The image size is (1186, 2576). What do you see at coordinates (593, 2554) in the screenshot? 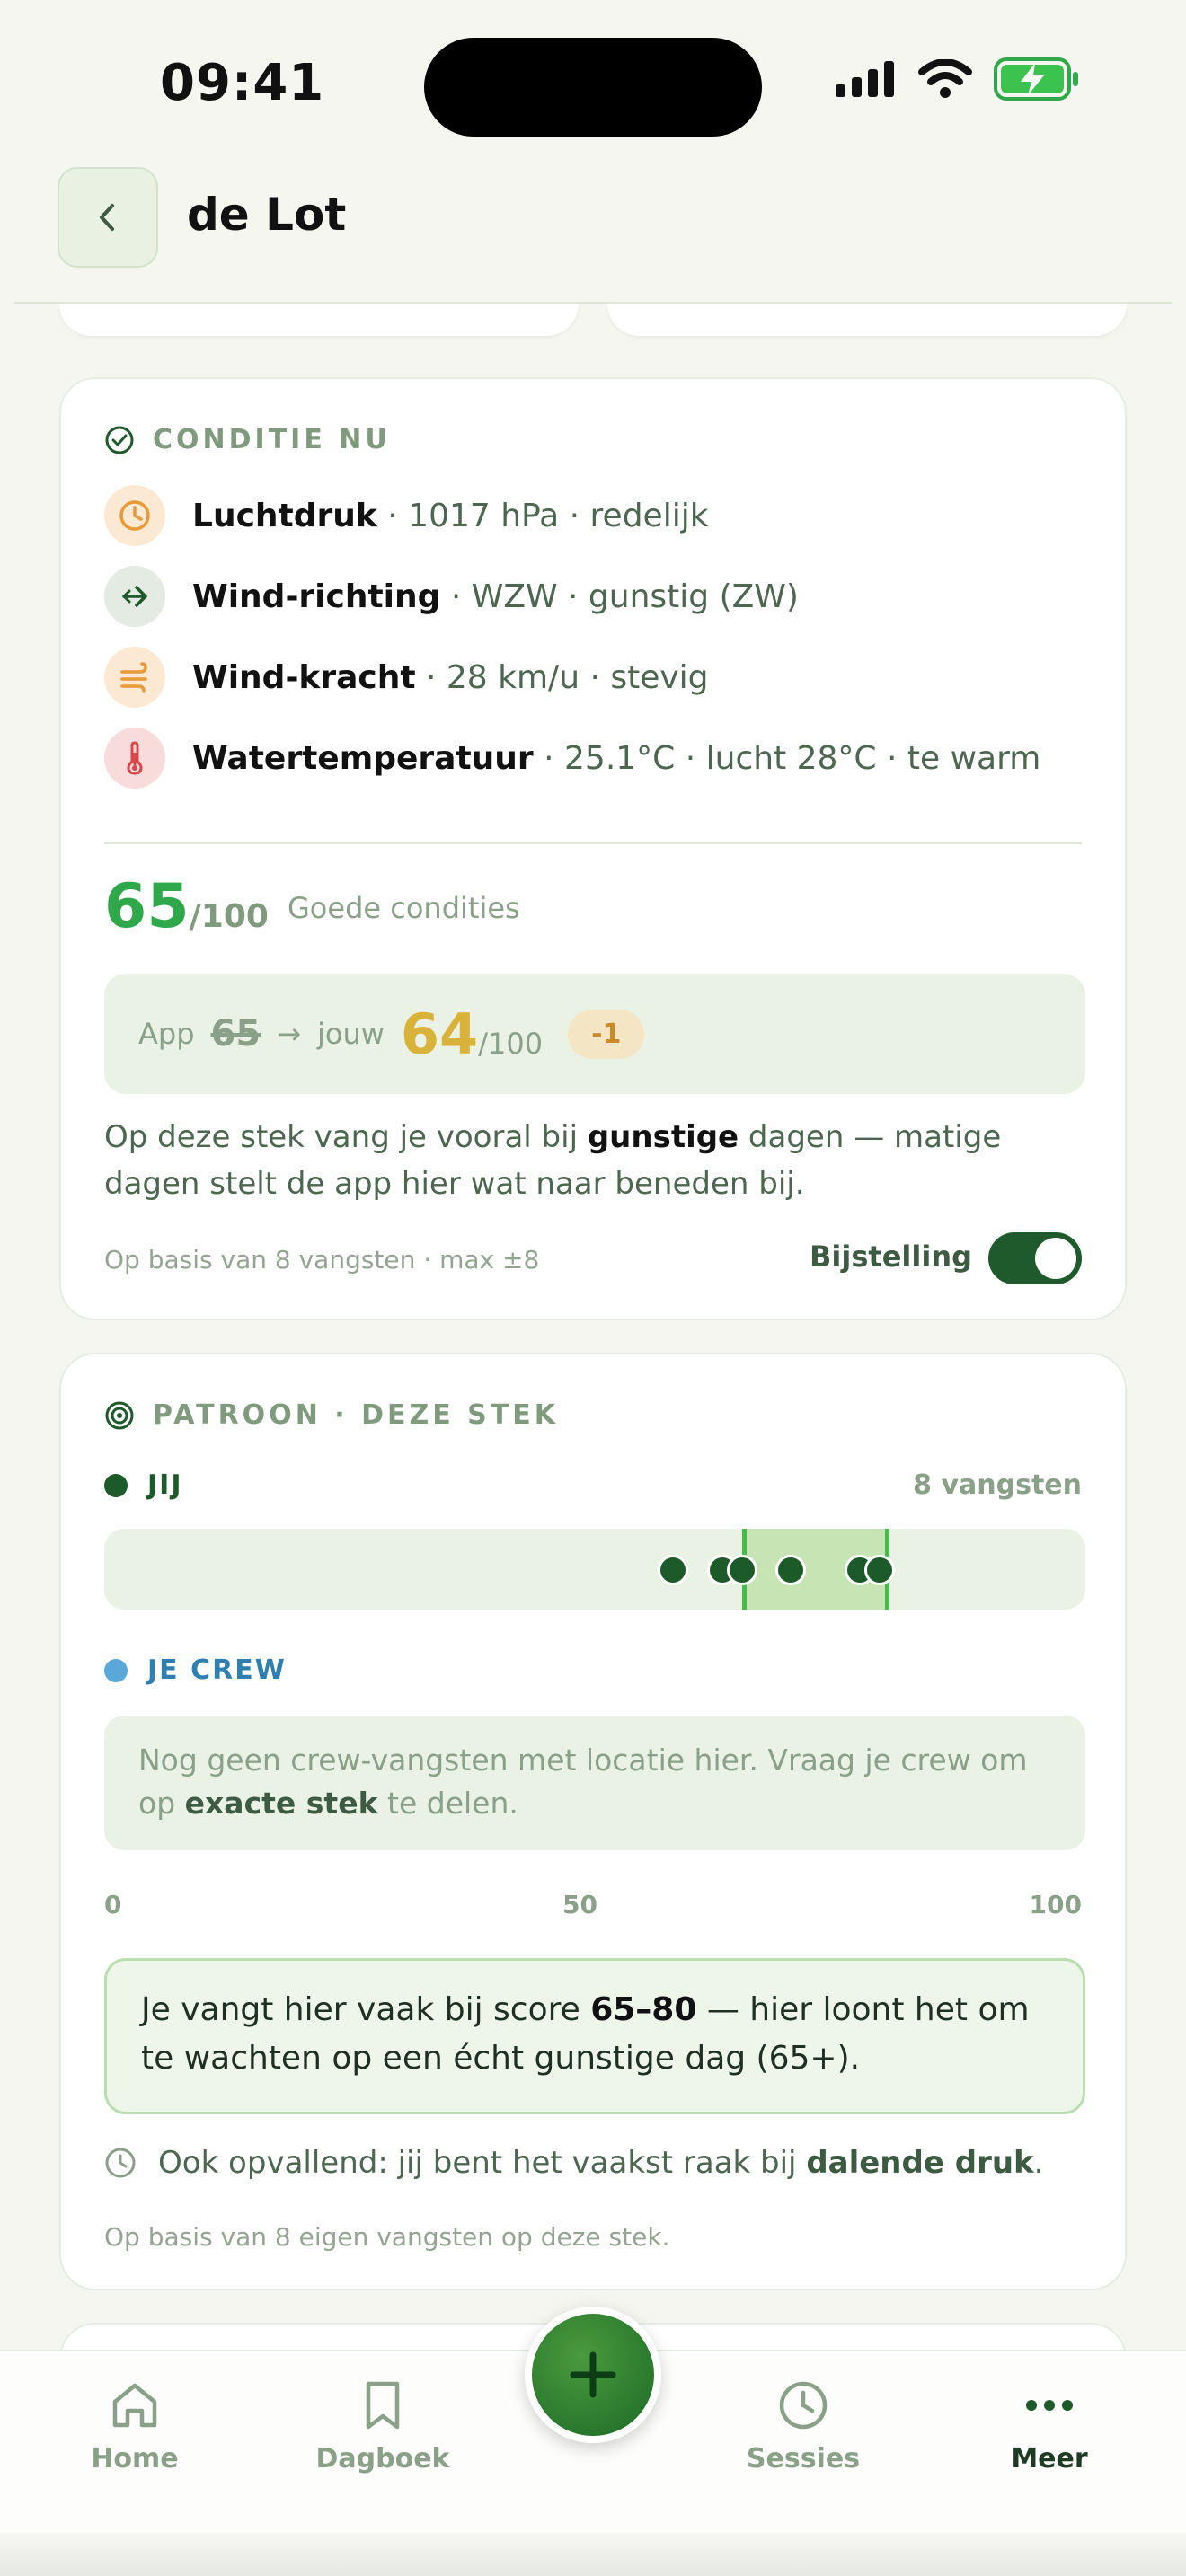
I see `home-indicator-area` at bounding box center [593, 2554].